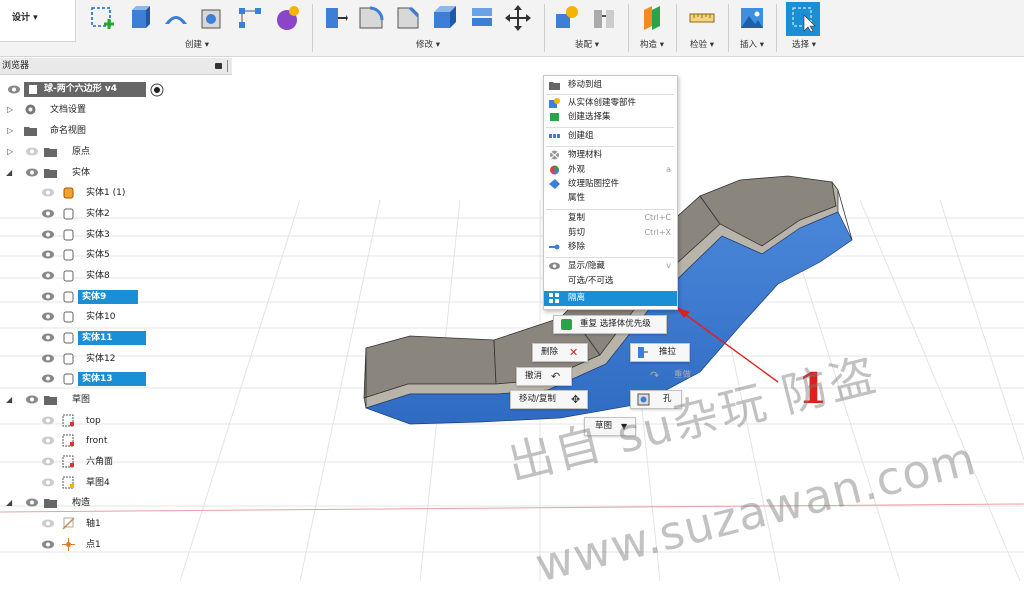 The width and height of the screenshot is (1024, 592). Describe the element at coordinates (116, 524) in the screenshot. I see `tree-axis: 轴1` at that location.